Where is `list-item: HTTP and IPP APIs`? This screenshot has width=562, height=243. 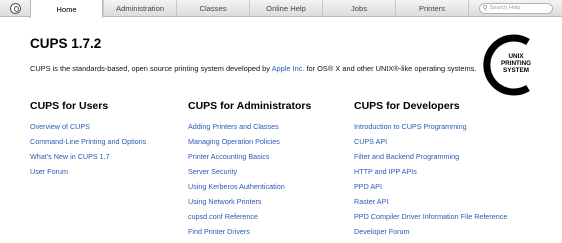
list-item: HTTP and IPP APIs is located at coordinates (430, 171).